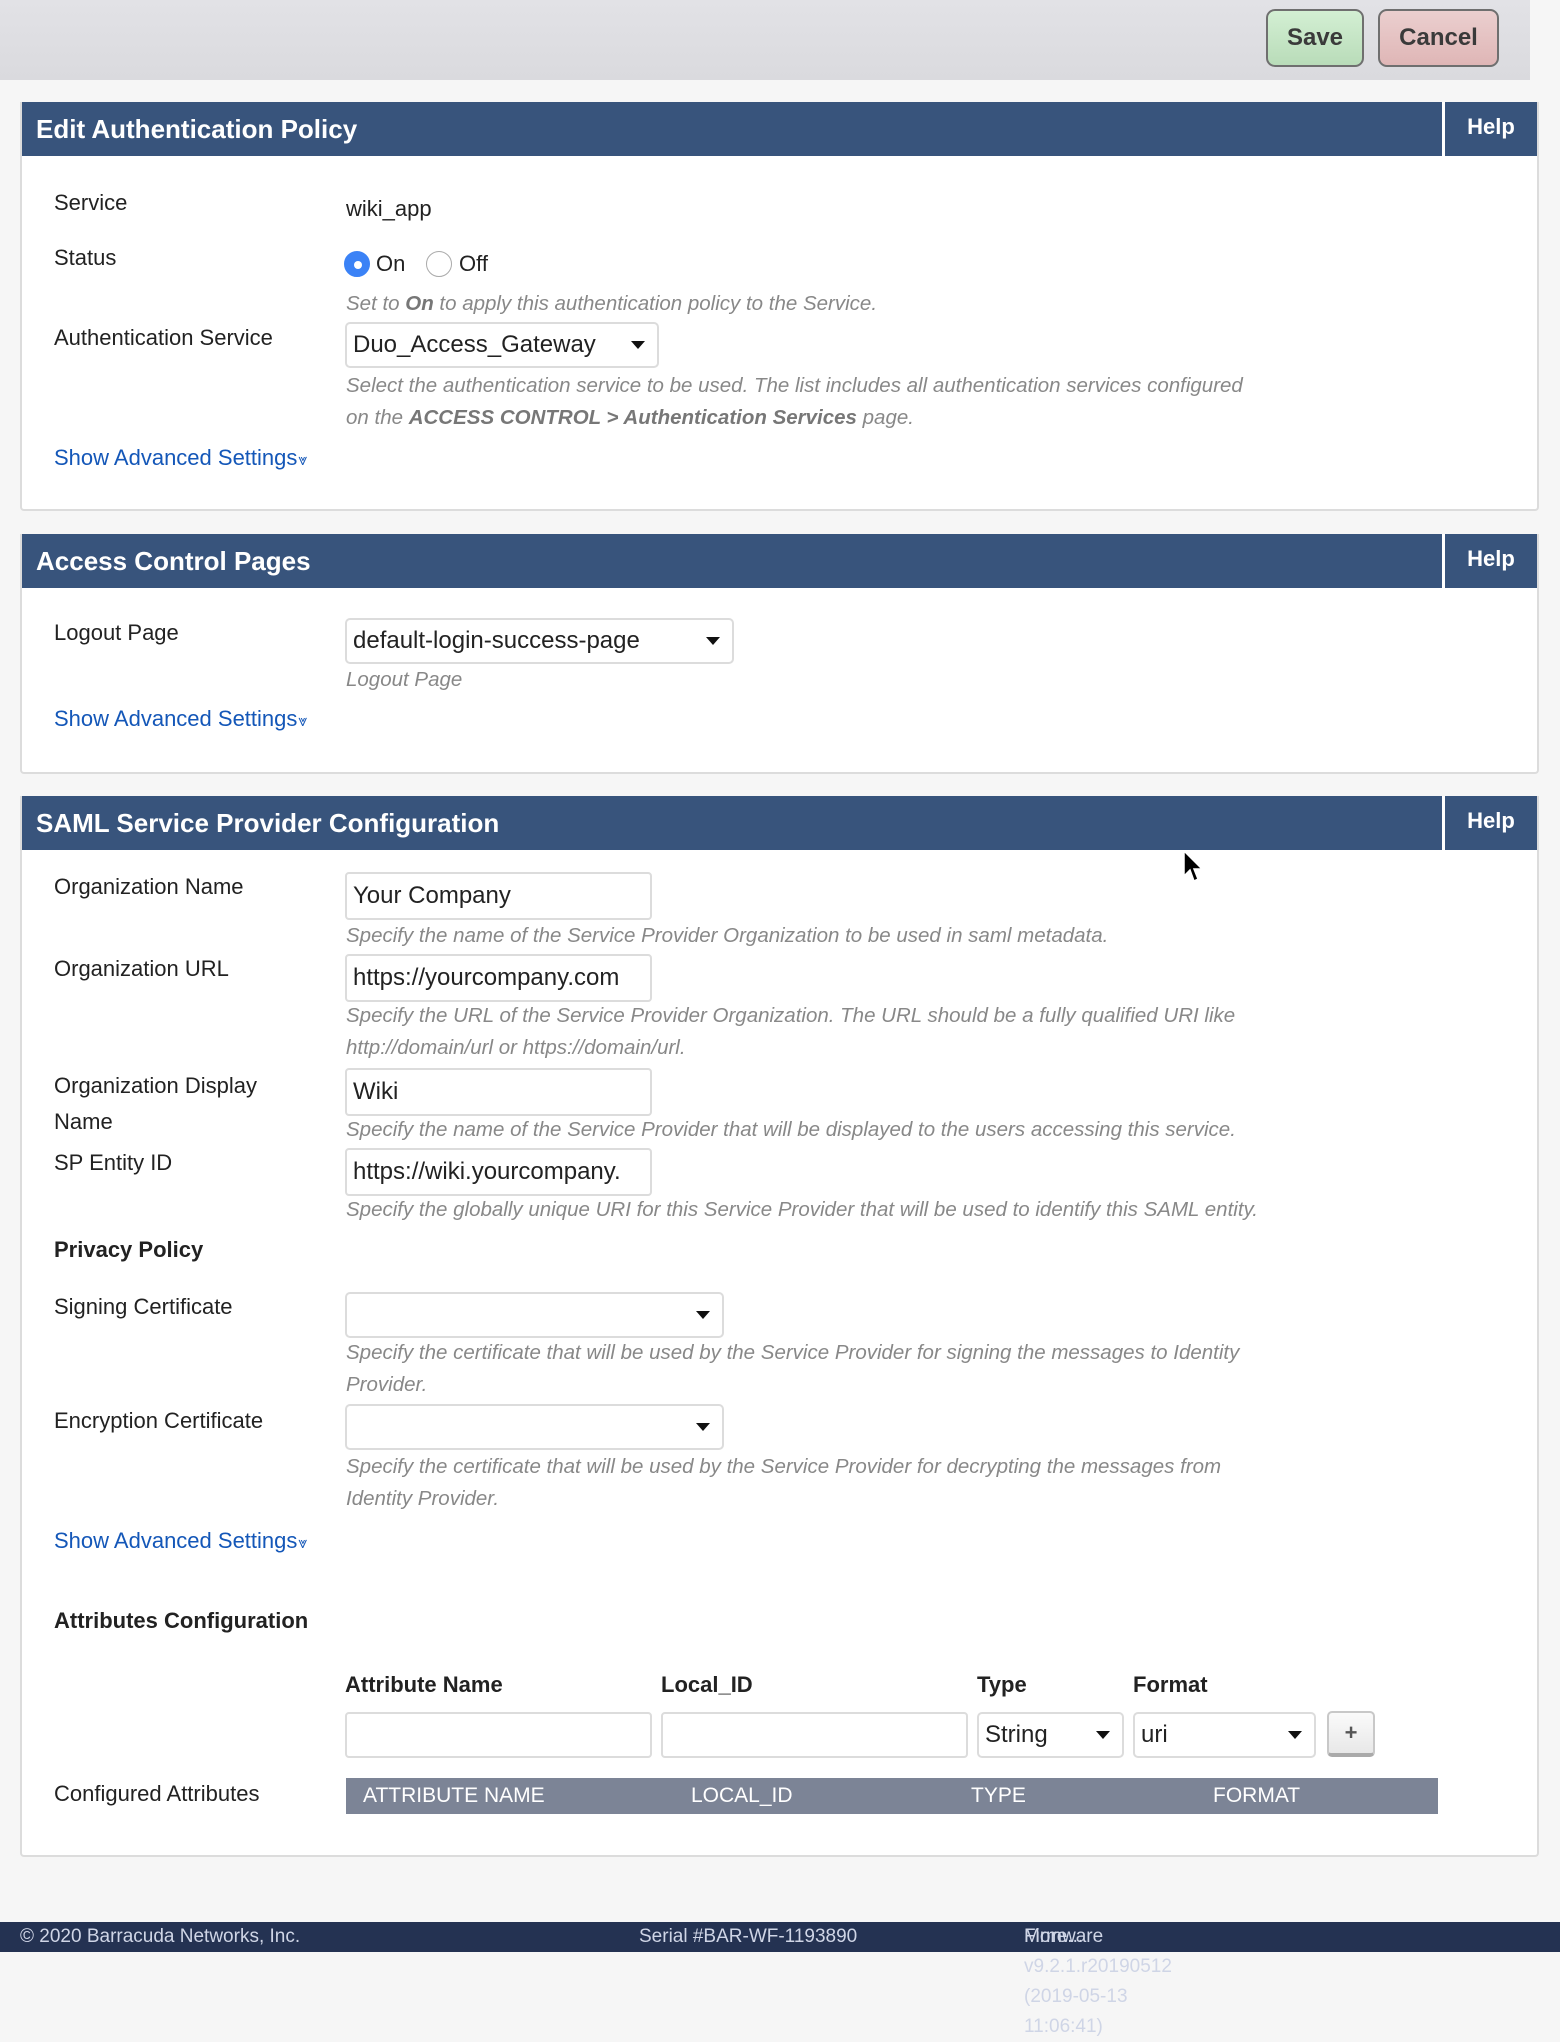 This screenshot has height=2042, width=1560. I want to click on column-header-type: Type, so click(1002, 1684).